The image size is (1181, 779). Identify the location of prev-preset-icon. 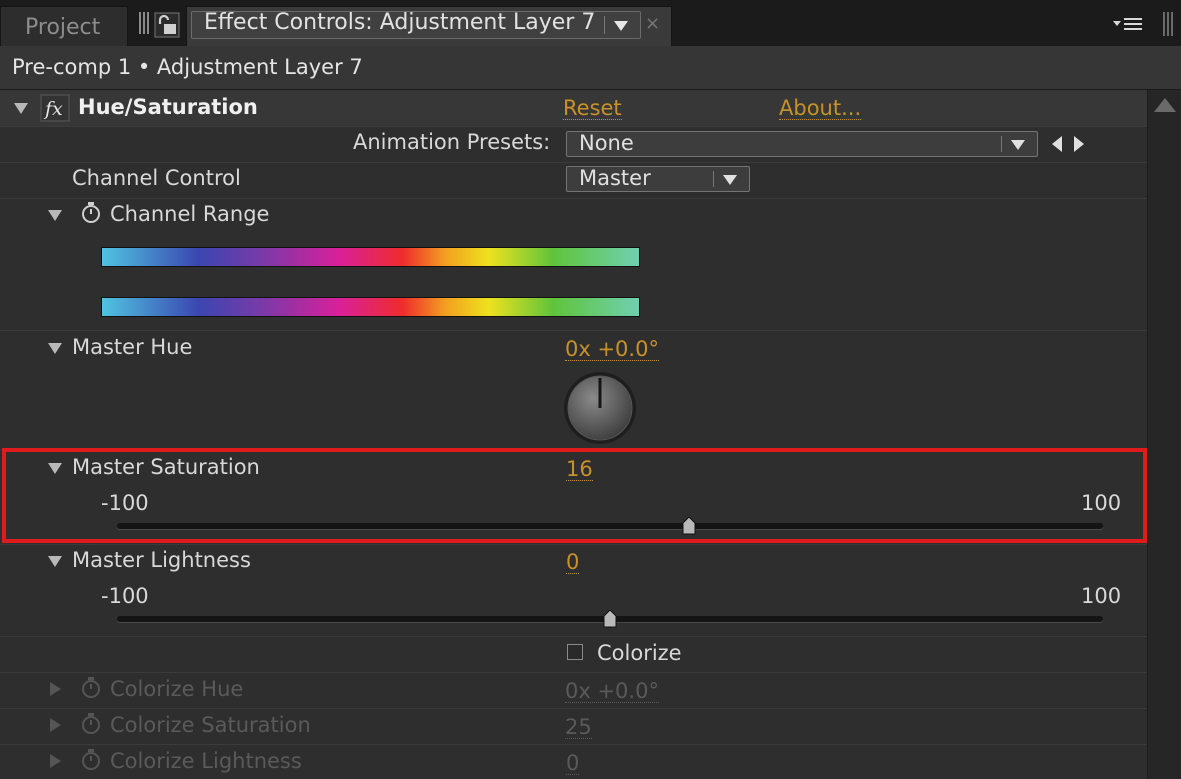
(1057, 144).